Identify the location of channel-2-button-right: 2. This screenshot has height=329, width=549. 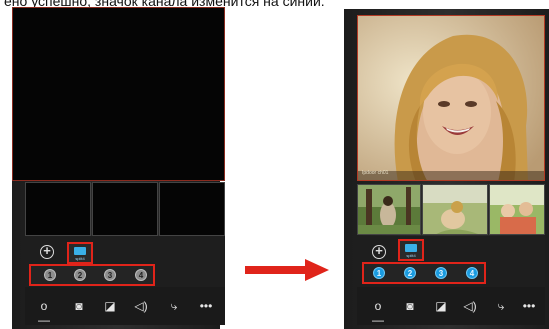
(410, 273).